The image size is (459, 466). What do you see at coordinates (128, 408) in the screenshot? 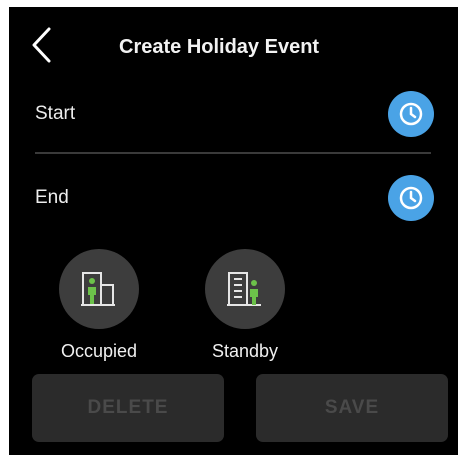
I see `delete-button: DELETE` at bounding box center [128, 408].